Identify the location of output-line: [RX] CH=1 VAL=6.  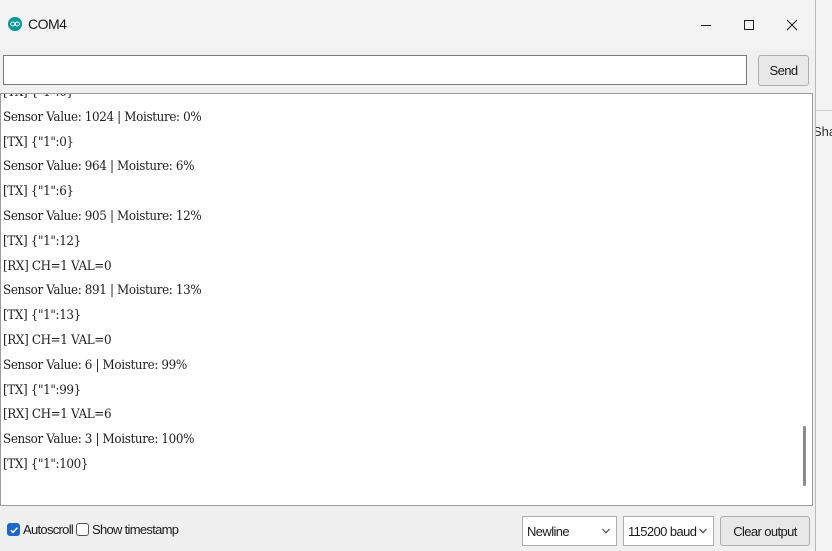
(57, 415).